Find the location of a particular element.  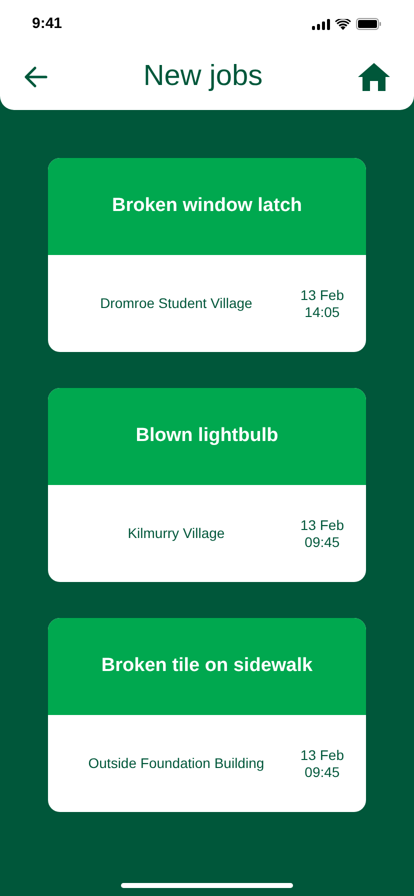

page-title: New jobs is located at coordinates (203, 76).